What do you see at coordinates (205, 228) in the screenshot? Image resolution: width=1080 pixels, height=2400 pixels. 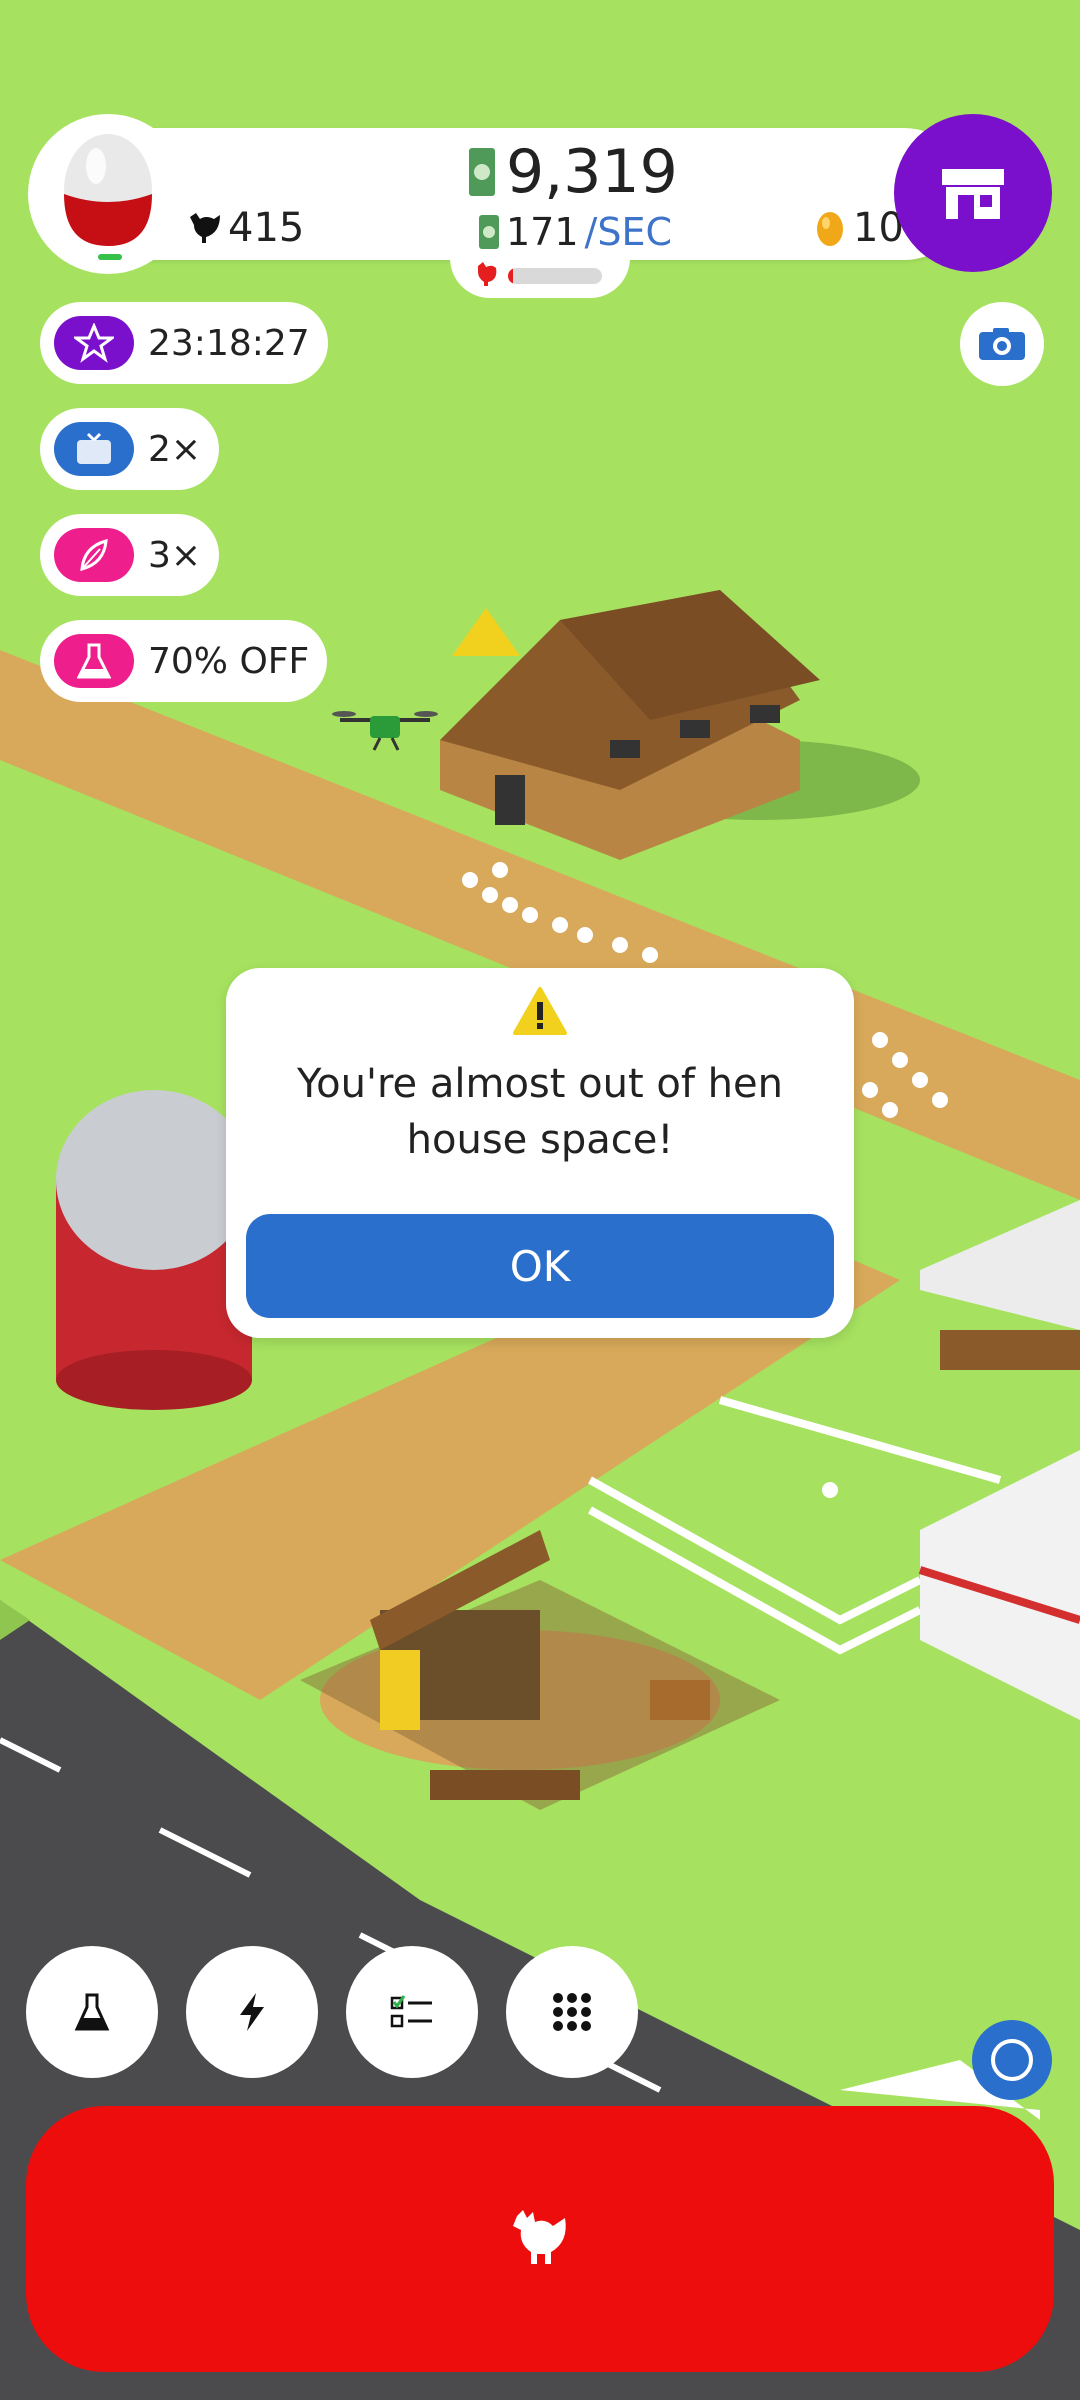 I see `chicken-silhouette-icon` at bounding box center [205, 228].